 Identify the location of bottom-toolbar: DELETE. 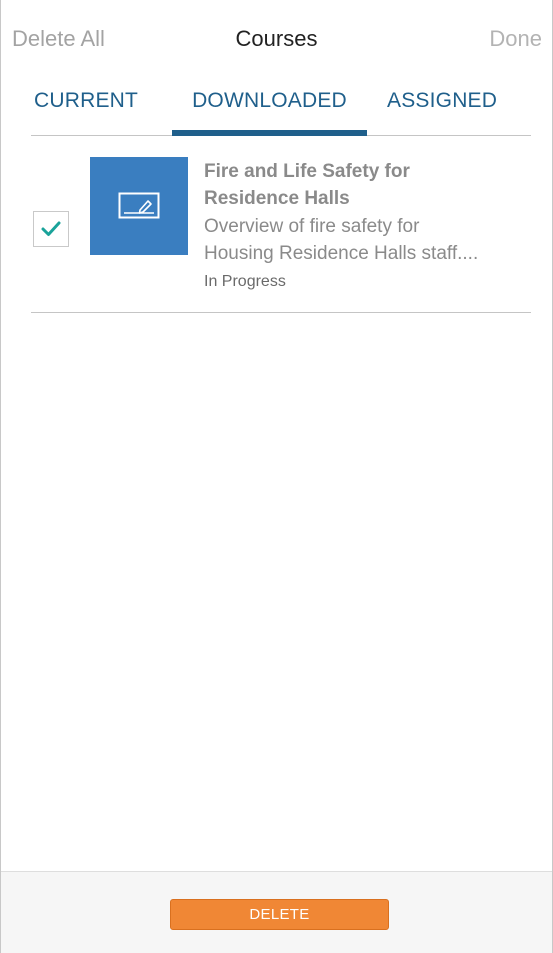
(276, 912).